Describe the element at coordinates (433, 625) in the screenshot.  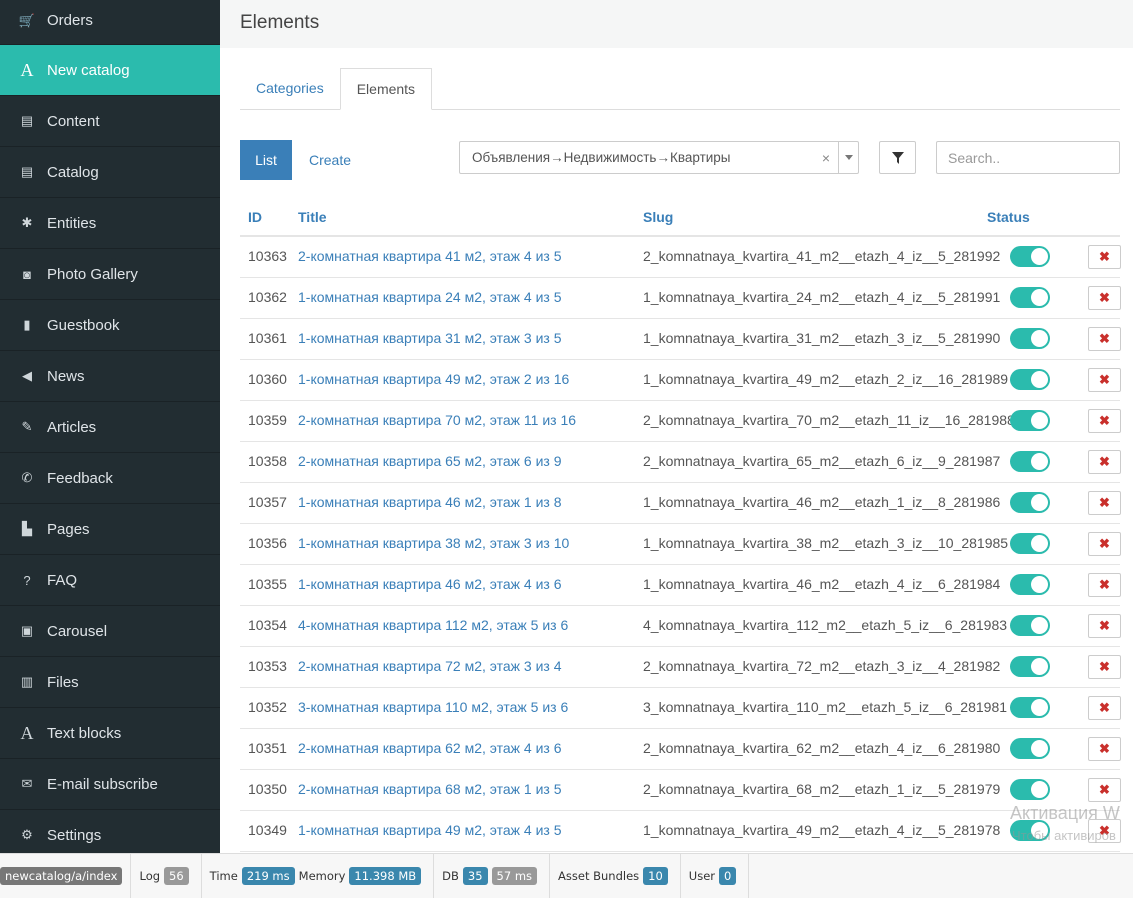
I see `row-title-link: 4-комнатная квартира 112 м2, этаж 5 из 6` at that location.